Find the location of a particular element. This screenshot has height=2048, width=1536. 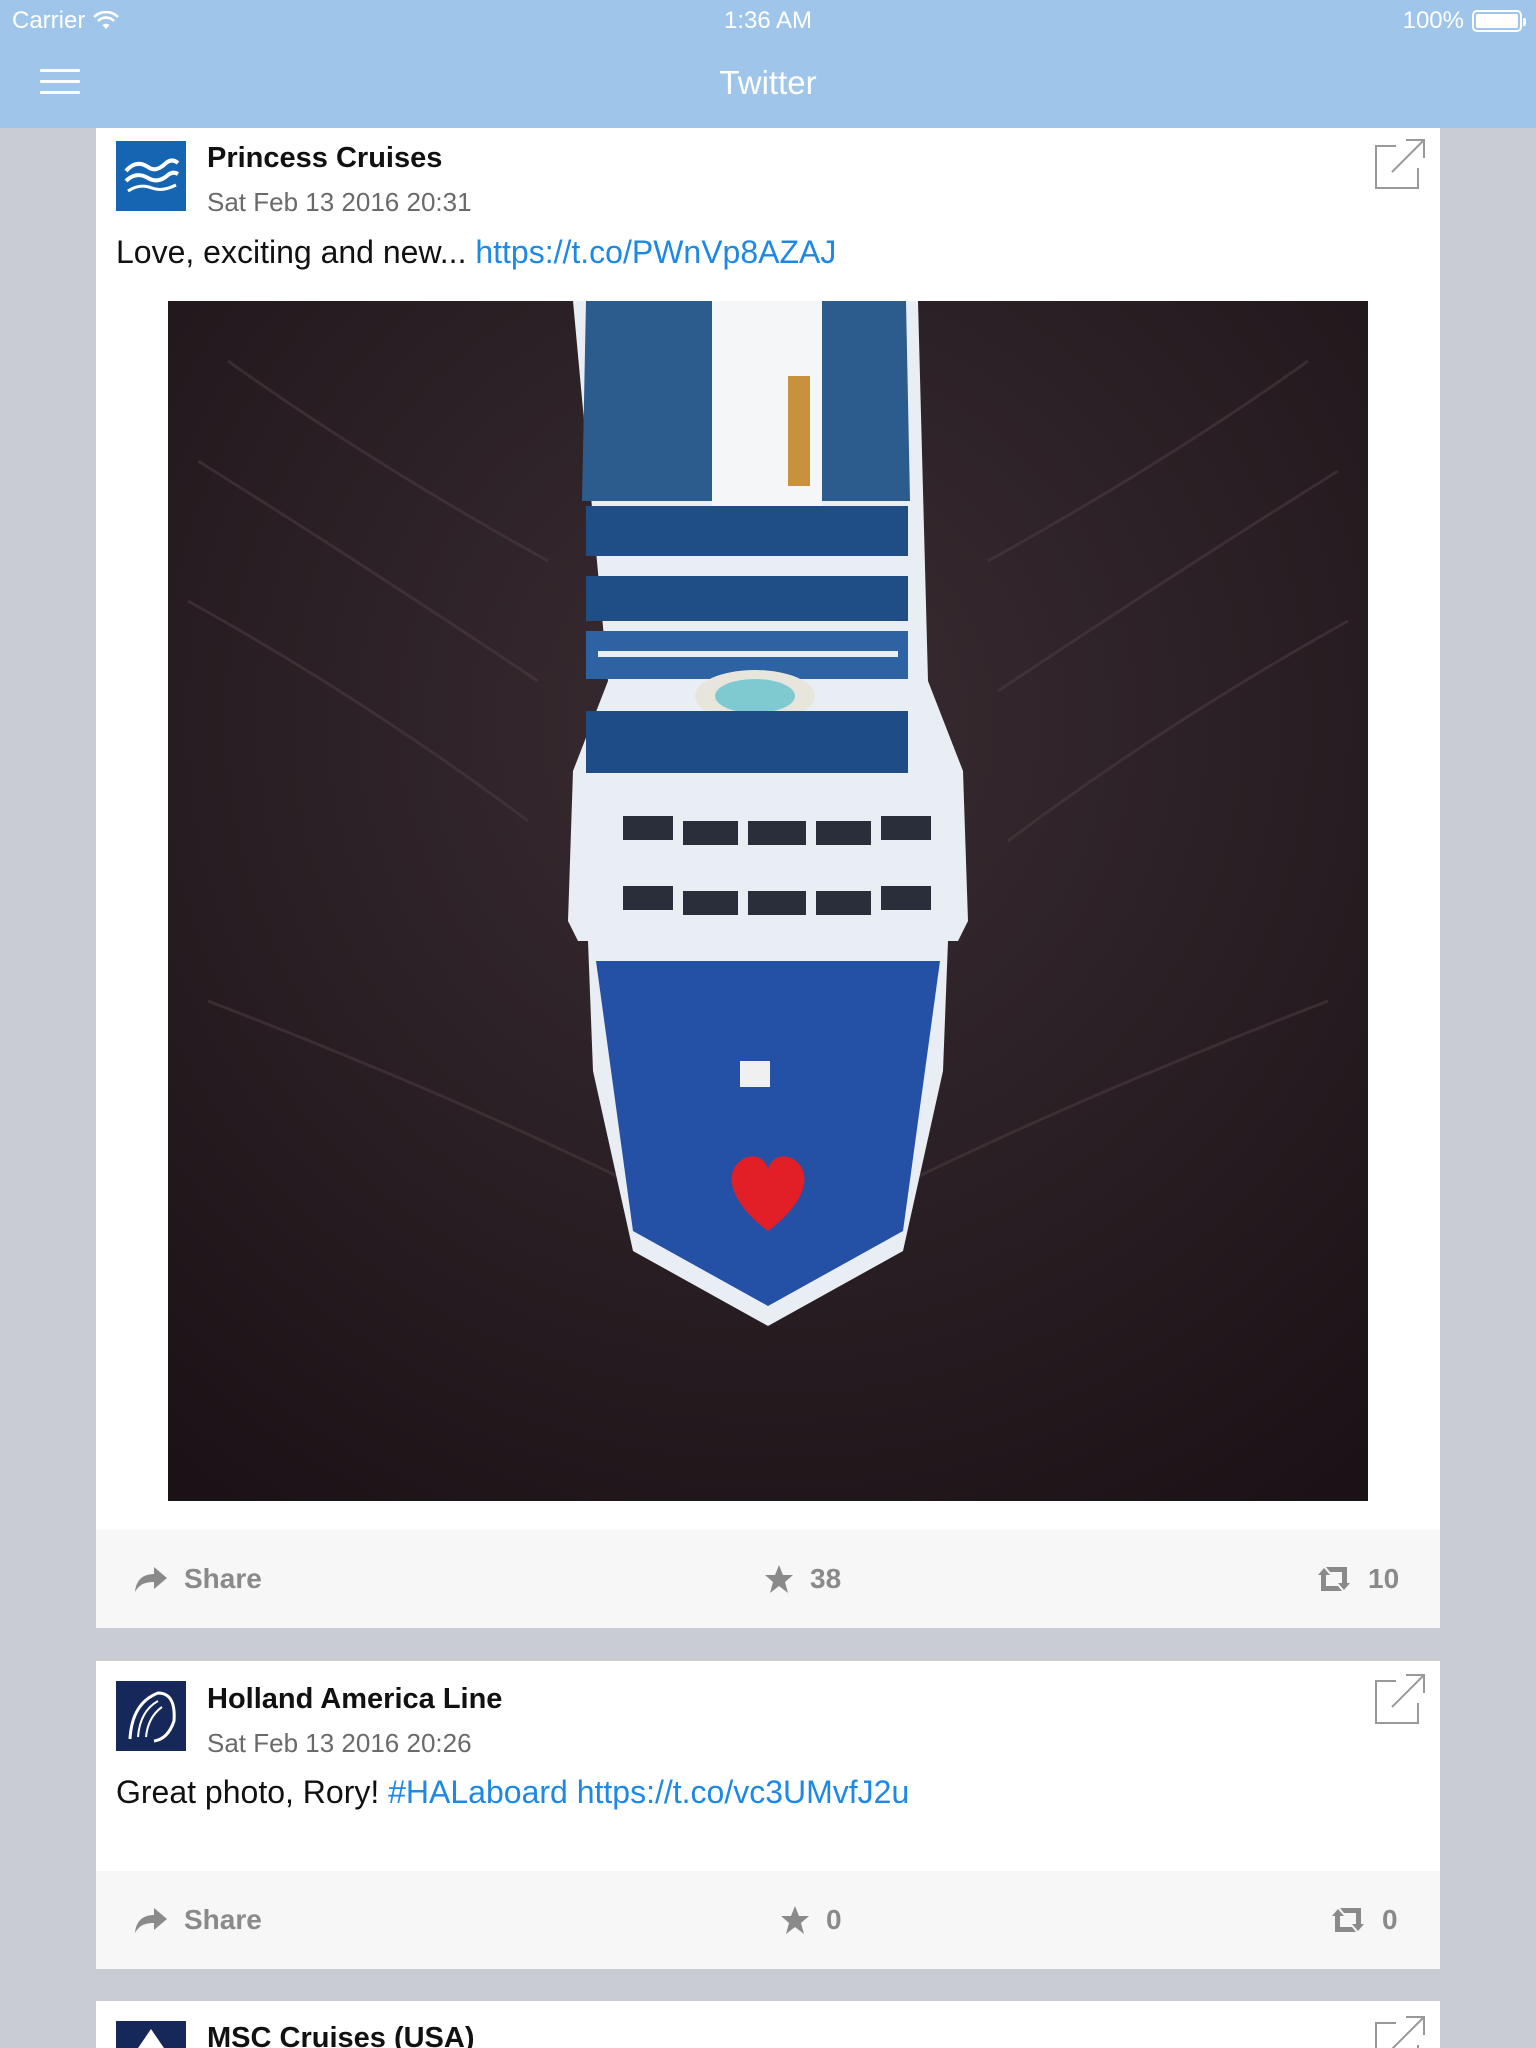

msc-cruises-logo-icon is located at coordinates (151, 2034).